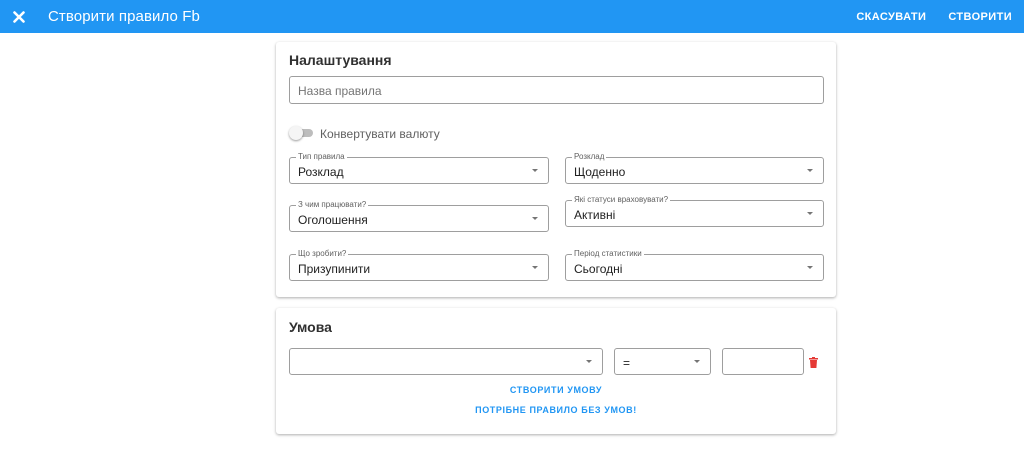 The image size is (1024, 460). I want to click on statuses-value: Активні, so click(595, 215).